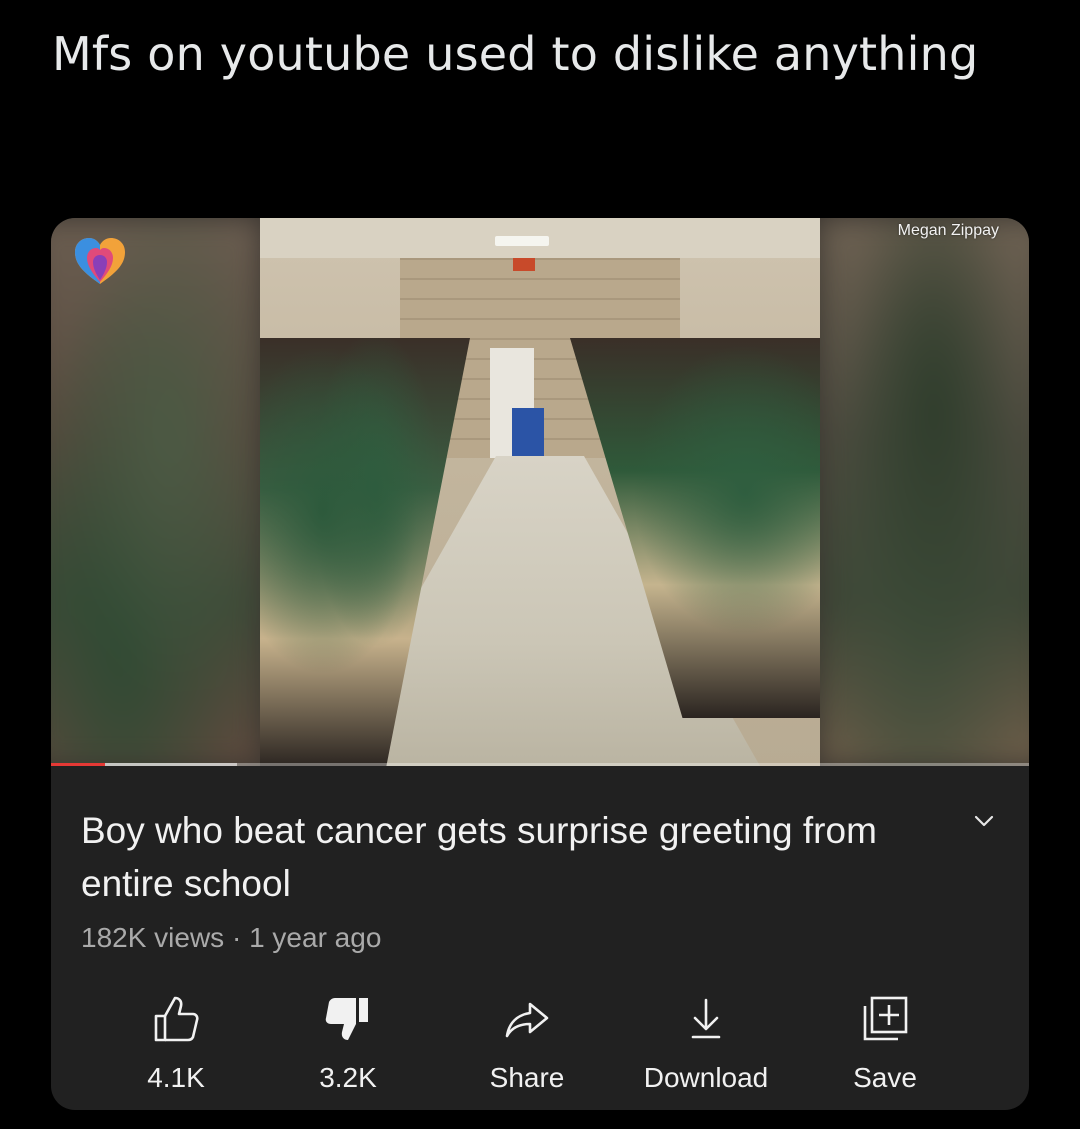 This screenshot has width=1080, height=1129. I want to click on dislike-button: 3.2K, so click(348, 1044).